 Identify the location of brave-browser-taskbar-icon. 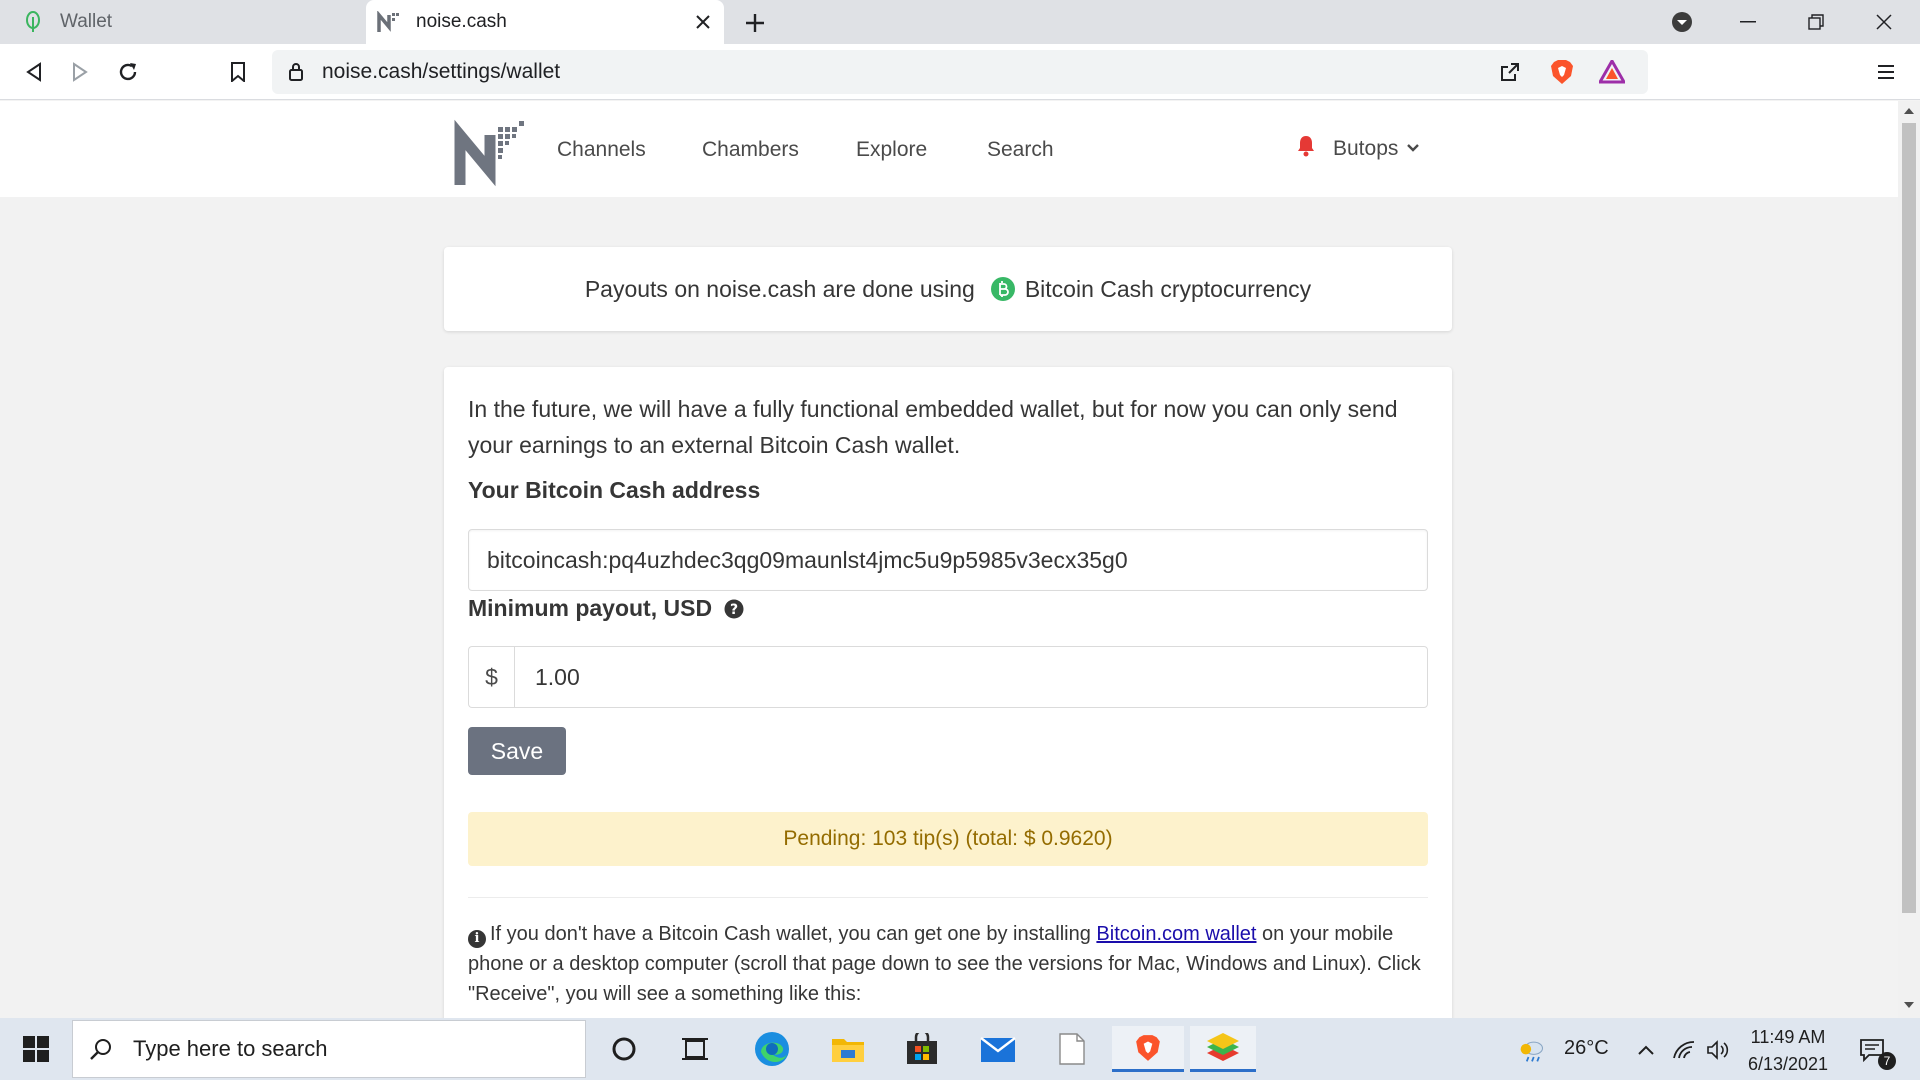
(1148, 1049).